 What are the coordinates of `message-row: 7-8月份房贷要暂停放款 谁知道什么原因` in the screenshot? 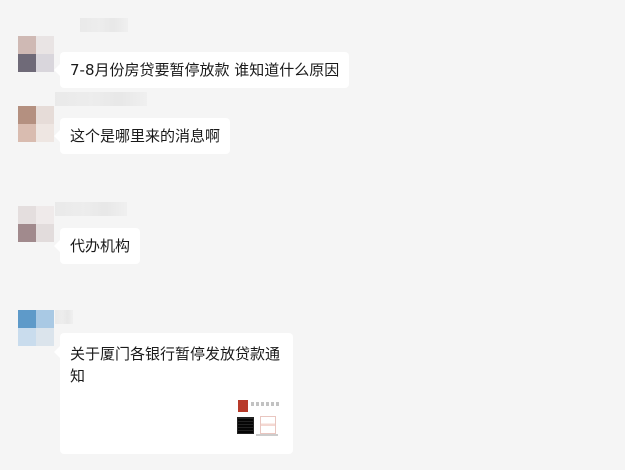 It's located at (312, 53).